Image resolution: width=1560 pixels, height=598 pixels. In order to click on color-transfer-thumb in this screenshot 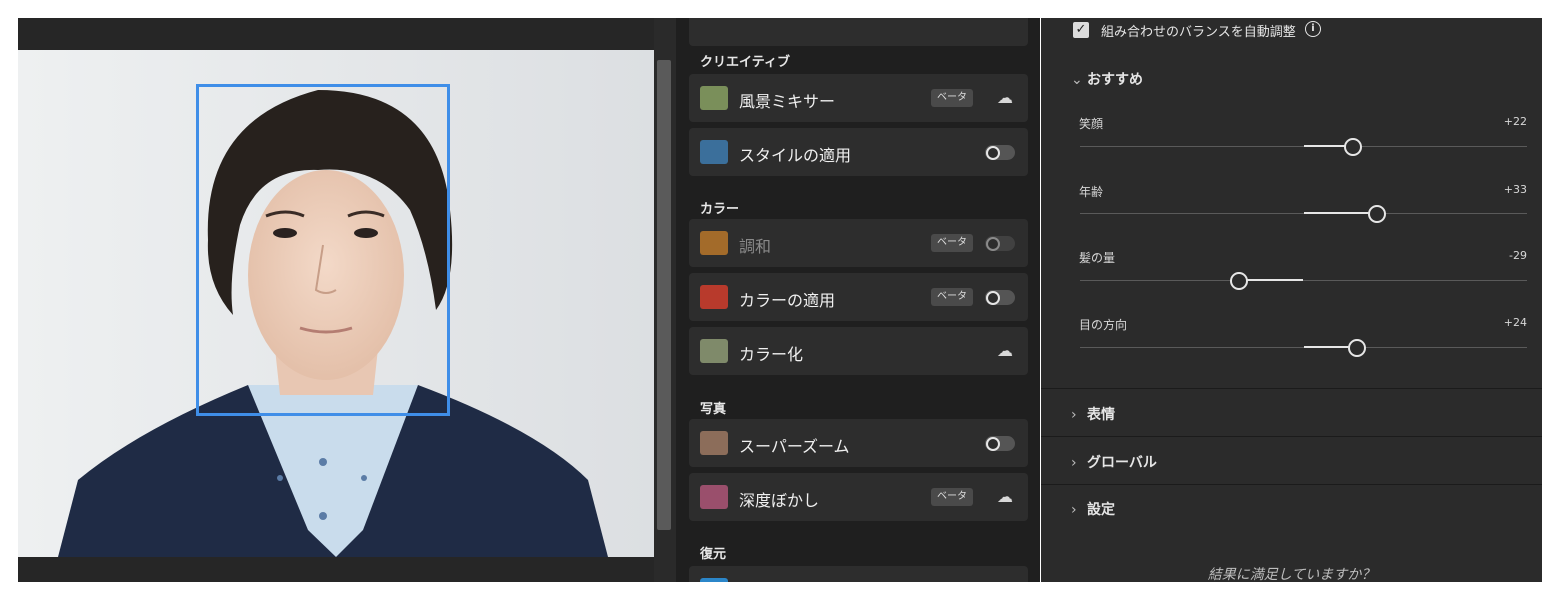, I will do `click(714, 297)`.